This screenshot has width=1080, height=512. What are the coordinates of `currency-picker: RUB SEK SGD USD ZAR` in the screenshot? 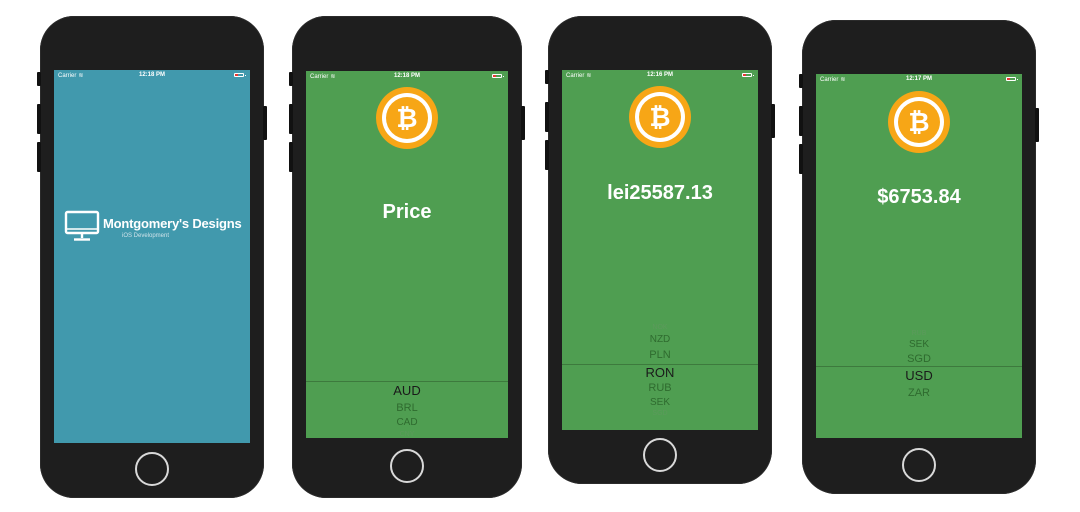 It's located at (919, 368).